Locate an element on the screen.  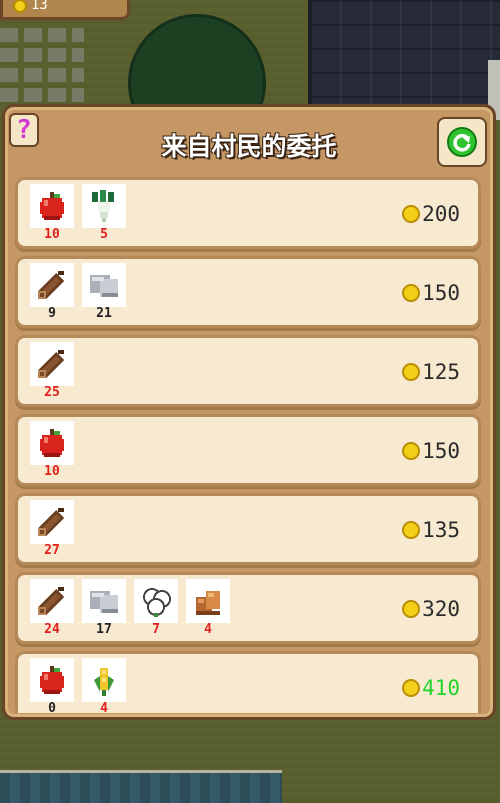
quest-row: 9 21 150 is located at coordinates (248, 292).